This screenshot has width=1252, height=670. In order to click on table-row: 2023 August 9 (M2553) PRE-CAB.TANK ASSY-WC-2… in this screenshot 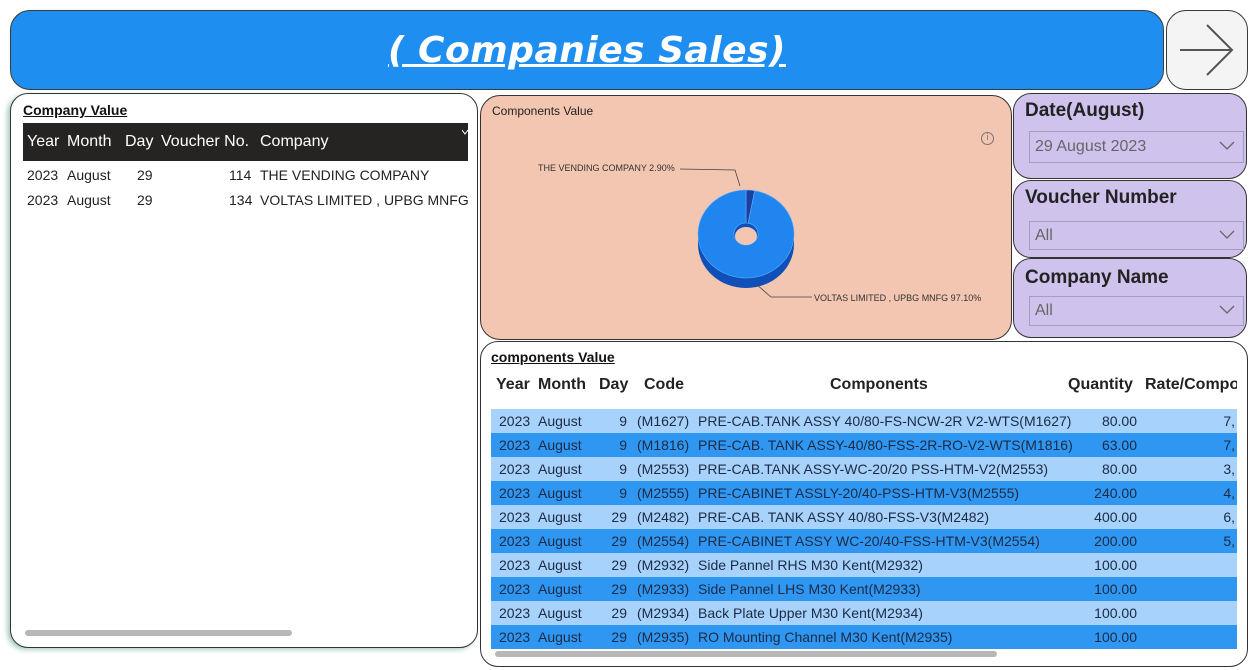, I will do `click(864, 469)`.